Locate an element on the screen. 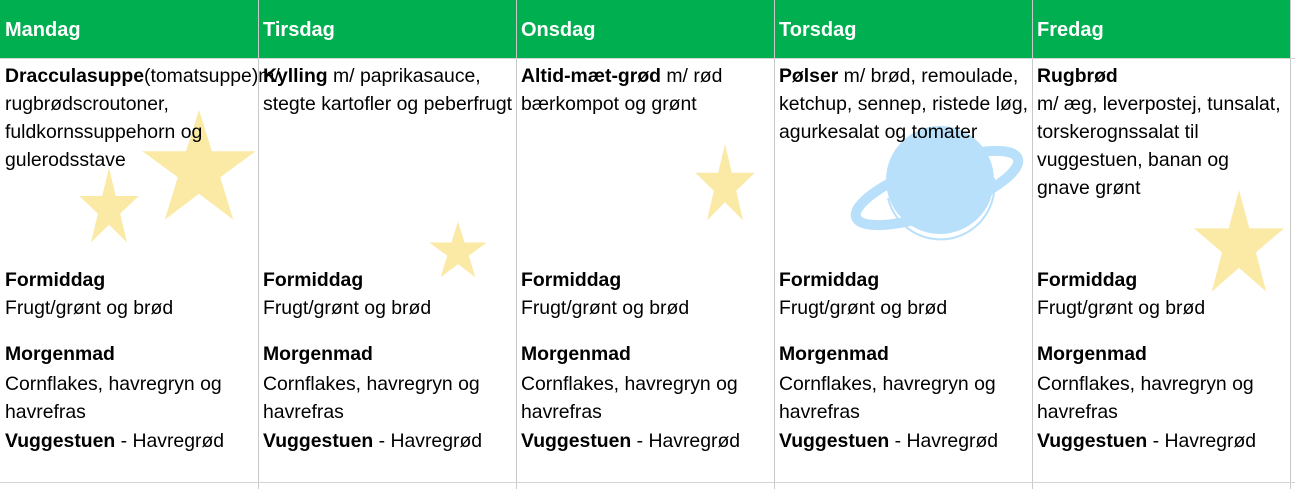 This screenshot has height=489, width=1295. dish-name: Pølser is located at coordinates (809, 76).